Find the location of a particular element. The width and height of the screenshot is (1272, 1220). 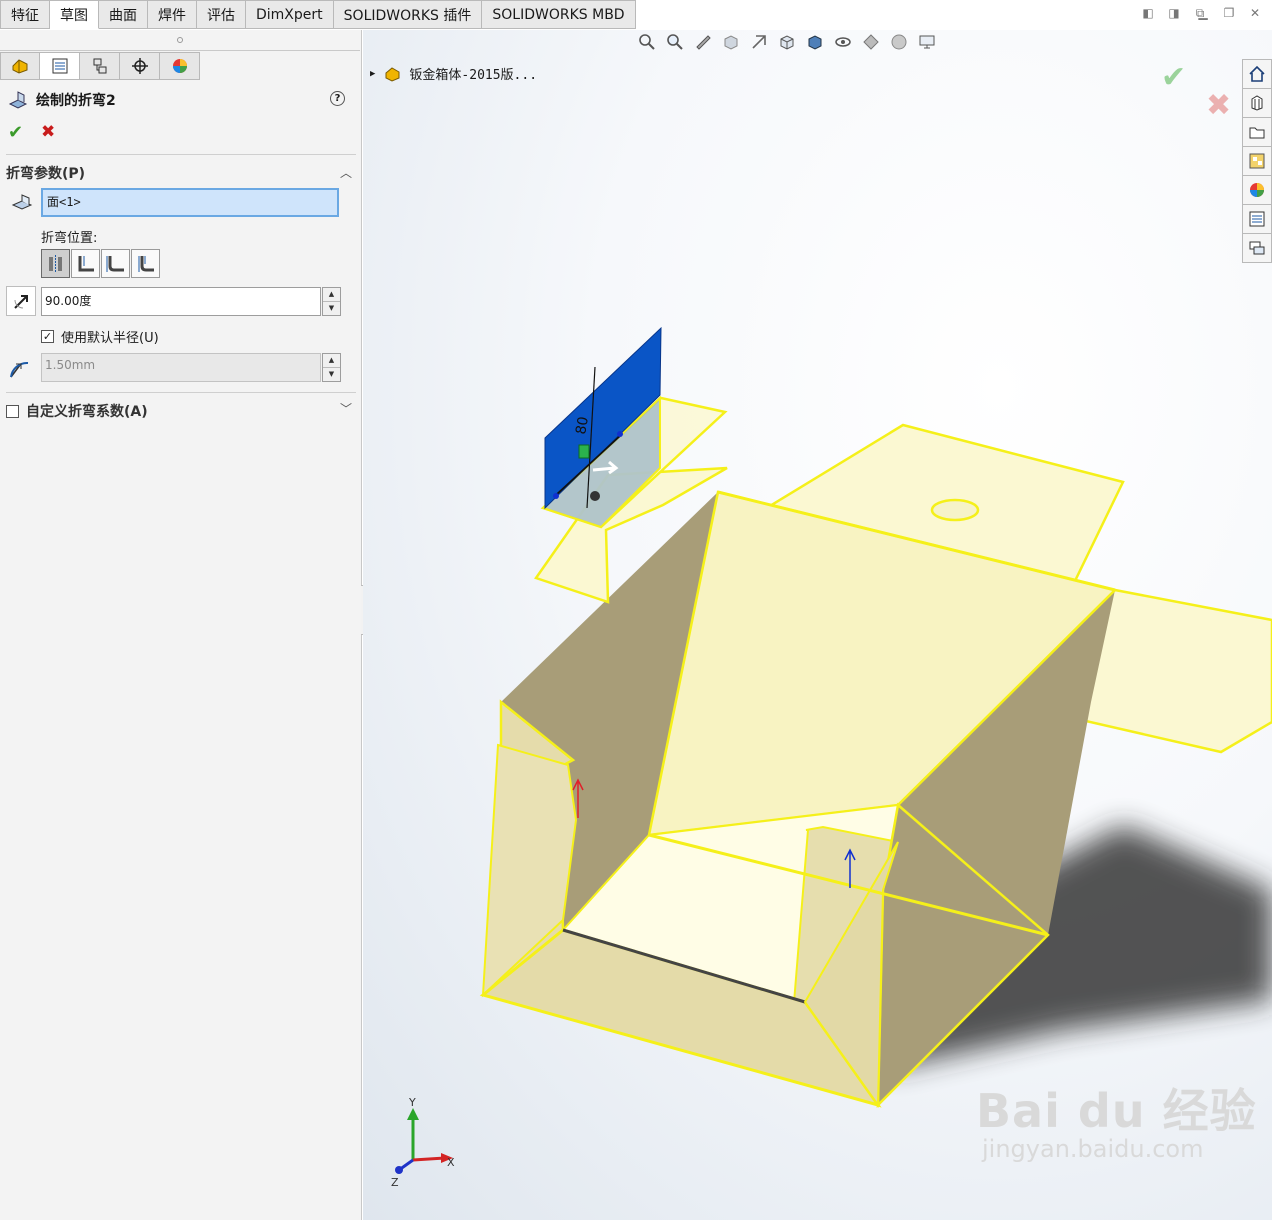

confirm-cancel-icon: ✖ is located at coordinates (1218, 105).